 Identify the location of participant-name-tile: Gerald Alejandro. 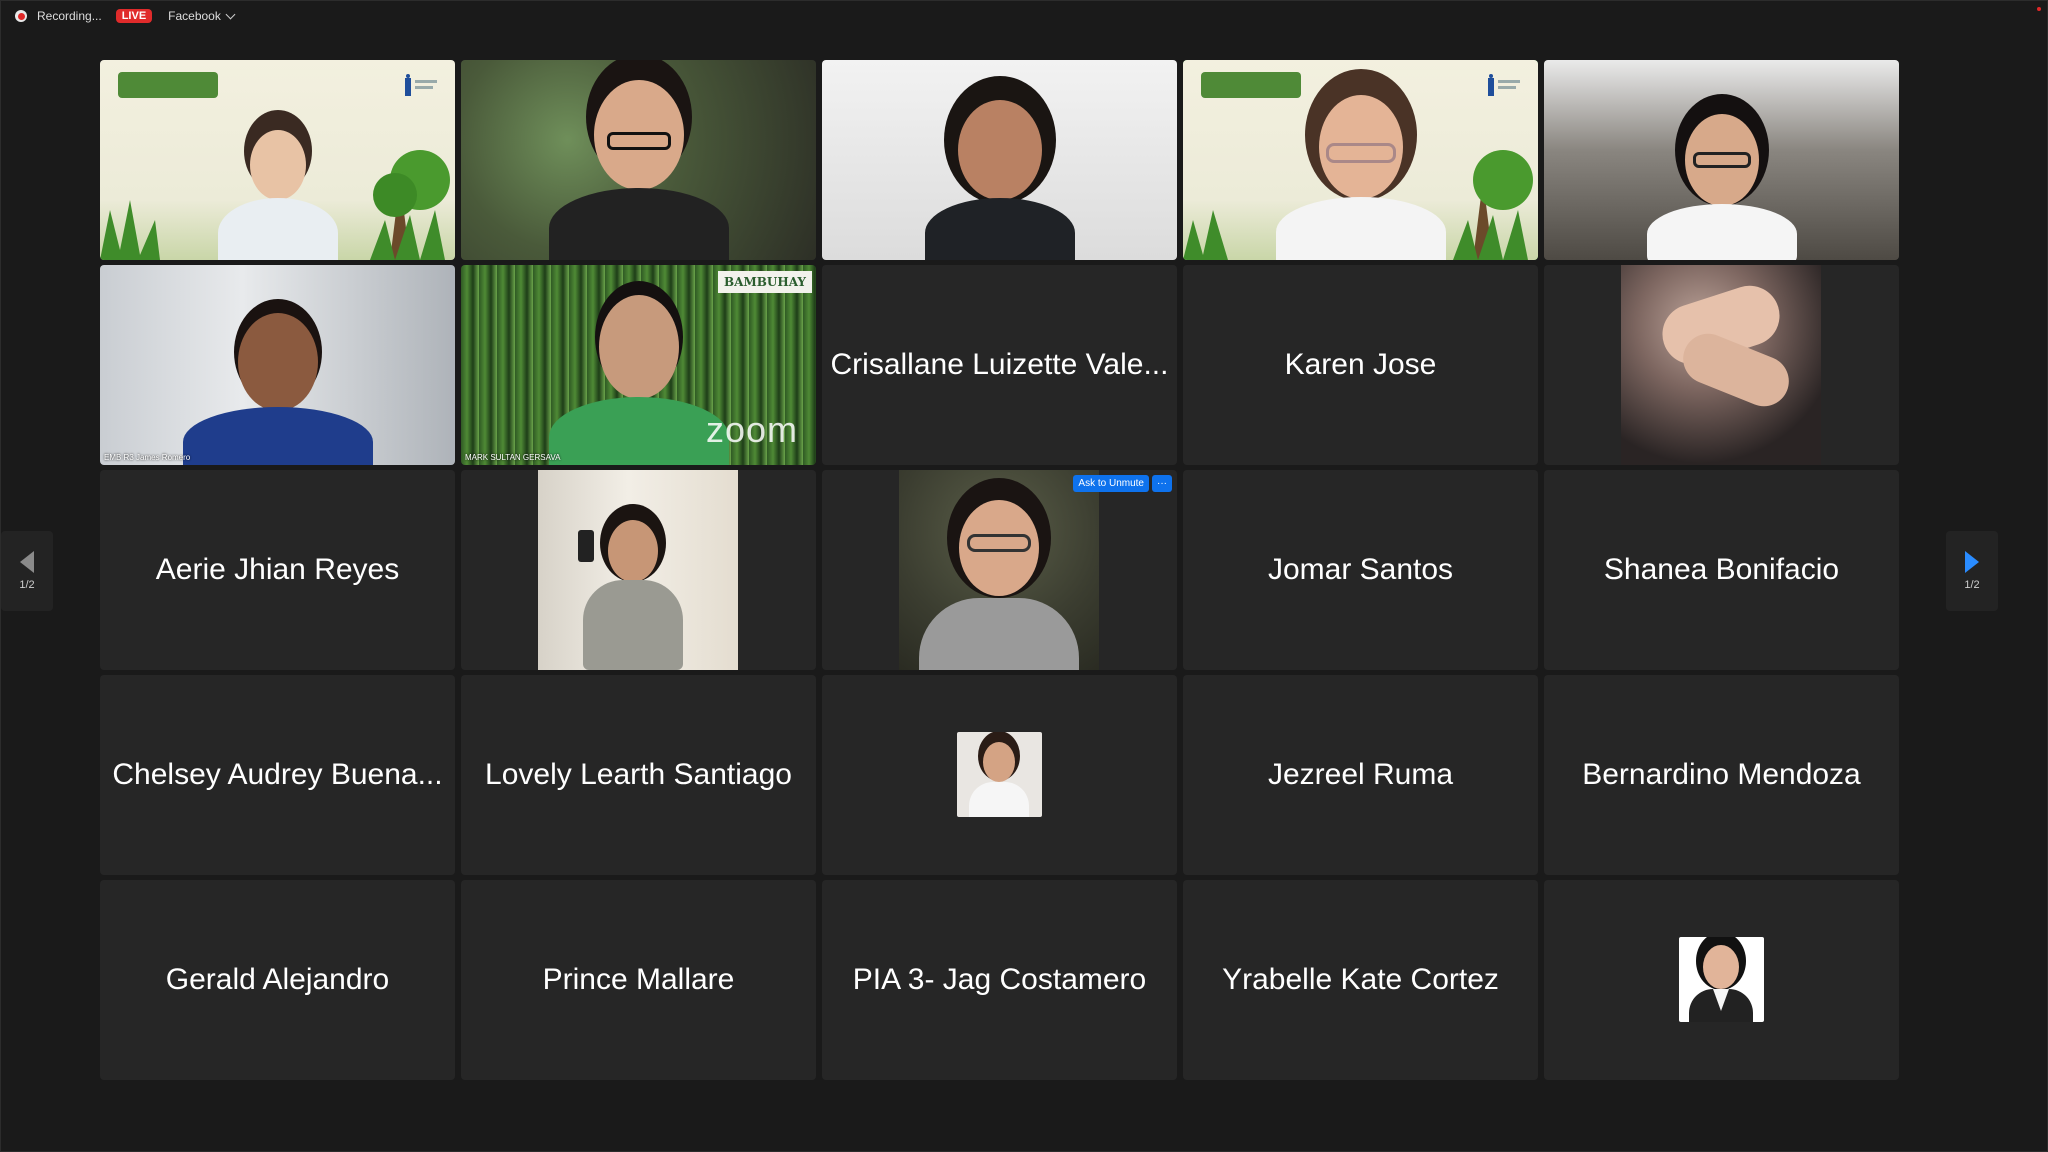
(277, 980).